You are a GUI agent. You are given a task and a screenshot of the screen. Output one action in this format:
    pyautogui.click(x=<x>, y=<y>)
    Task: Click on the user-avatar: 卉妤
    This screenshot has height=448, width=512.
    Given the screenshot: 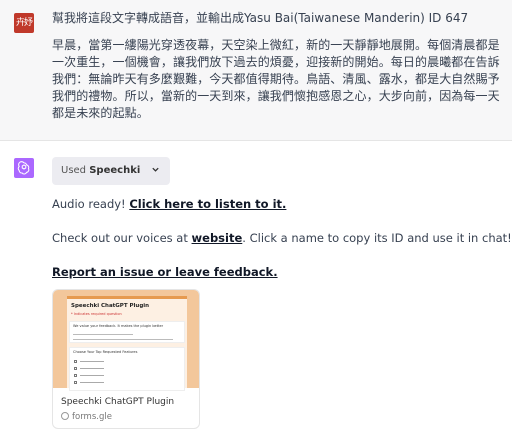 What is the action you would take?
    pyautogui.click(x=24, y=23)
    